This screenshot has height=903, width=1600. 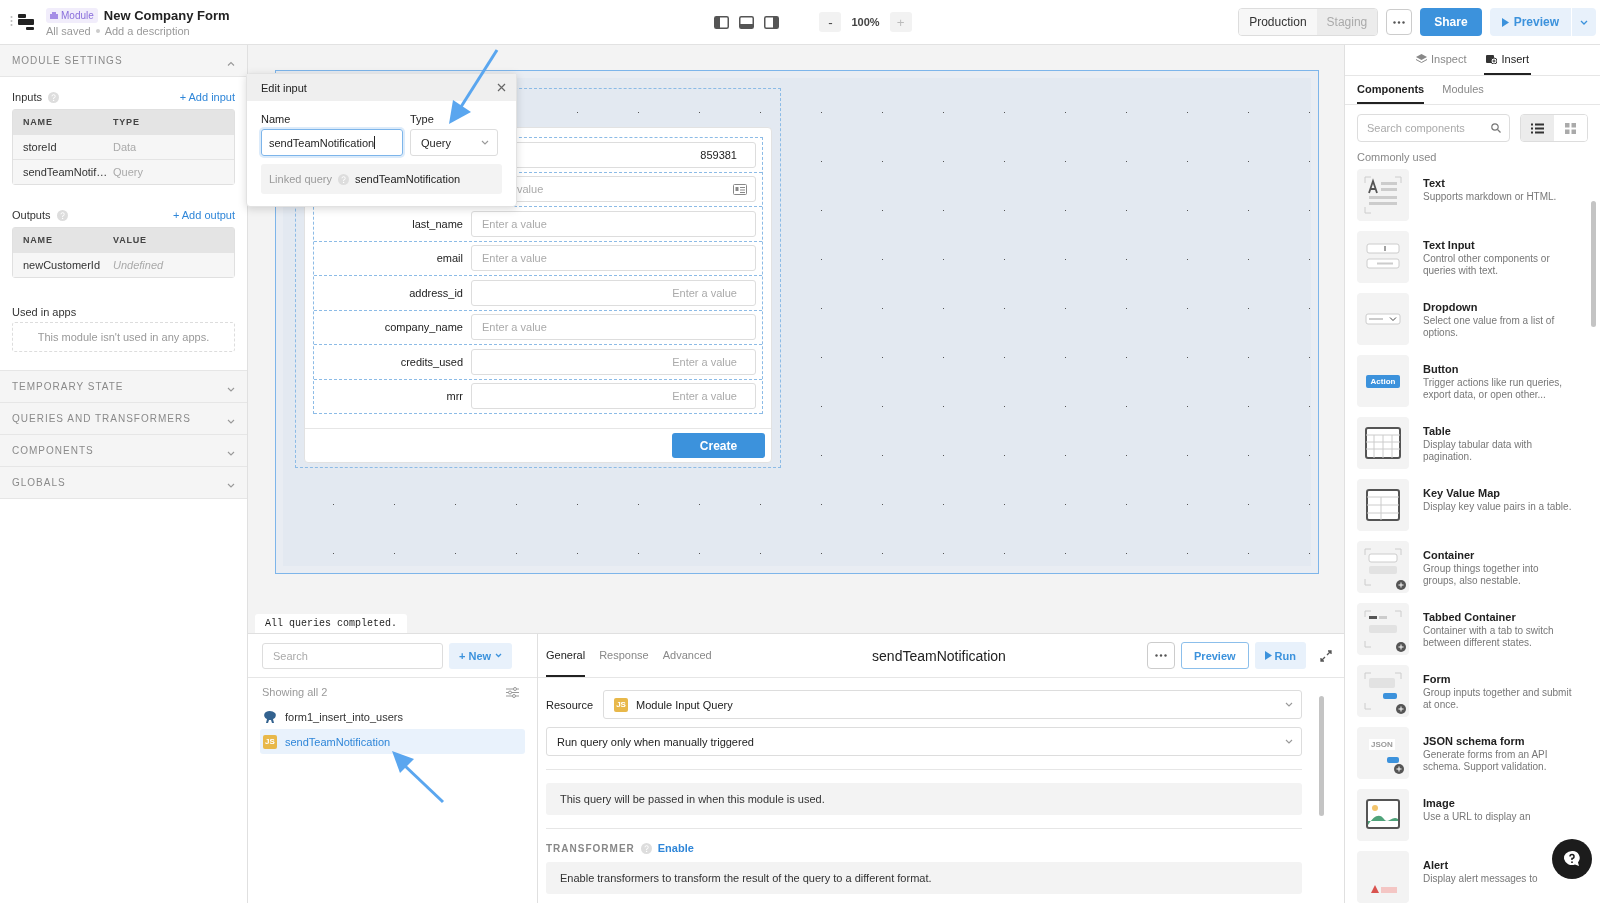 What do you see at coordinates (952, 704) in the screenshot?
I see `resource-select: JS Module Input Query` at bounding box center [952, 704].